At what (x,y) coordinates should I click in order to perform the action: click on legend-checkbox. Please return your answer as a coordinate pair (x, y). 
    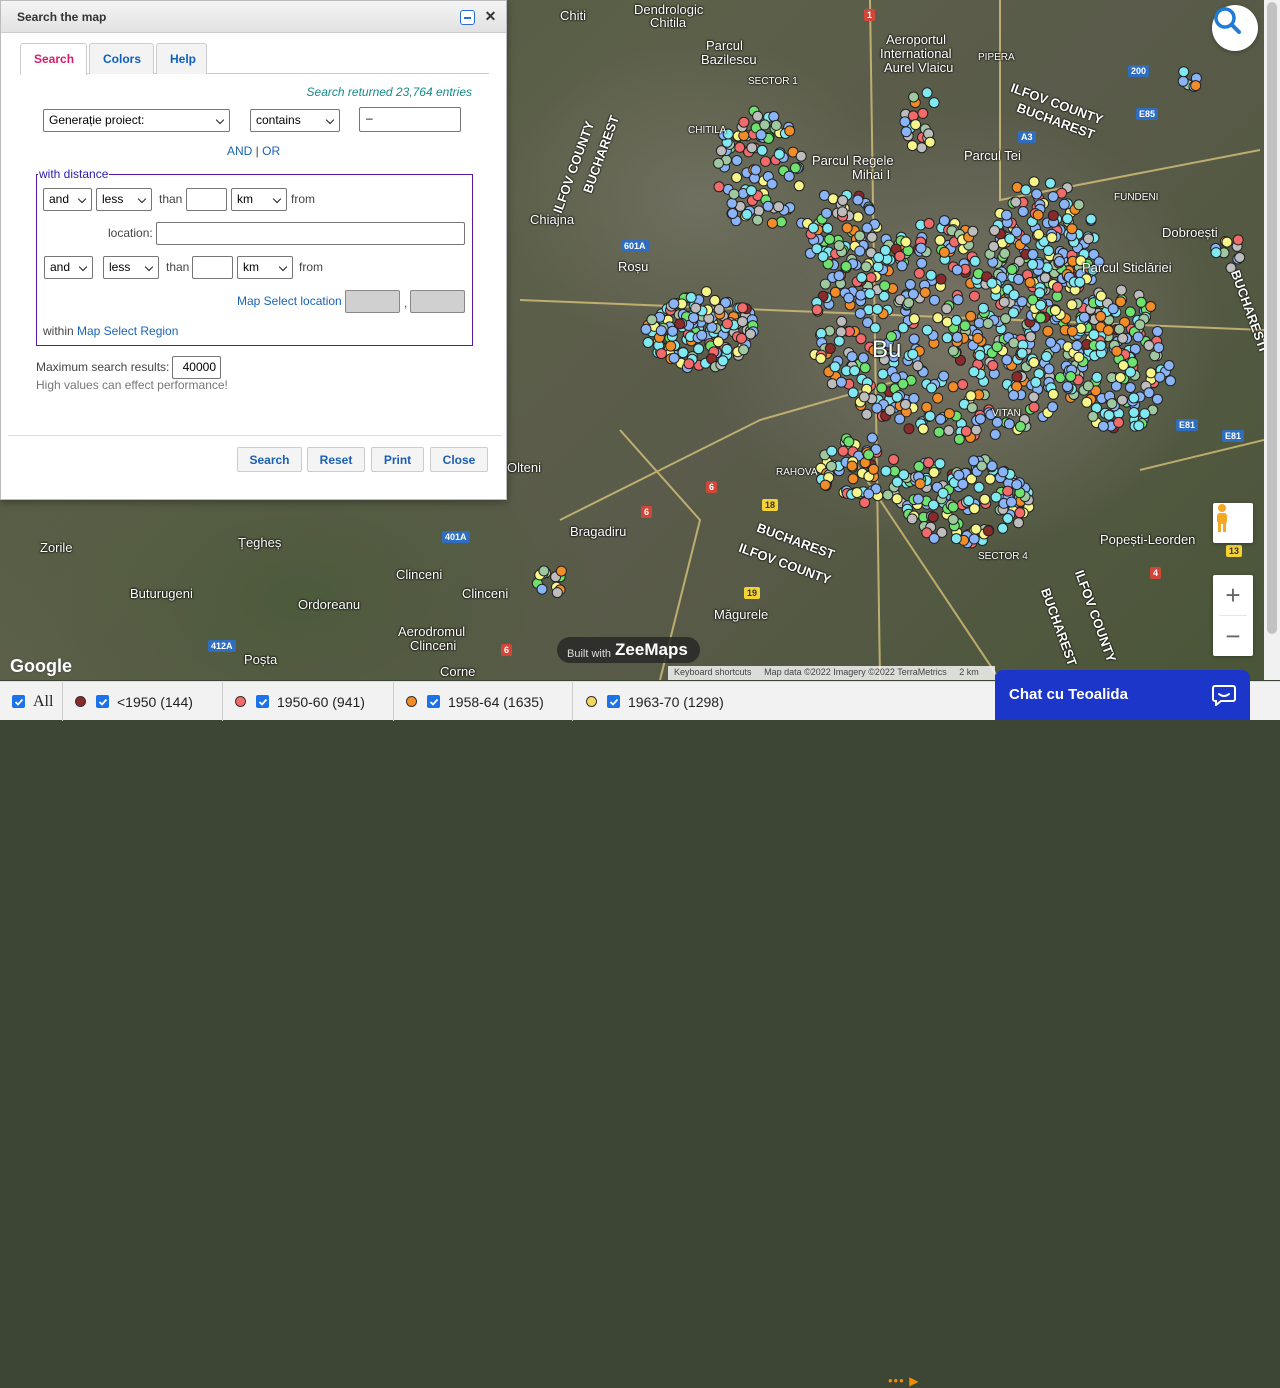
    Looking at the image, I should click on (613, 701).